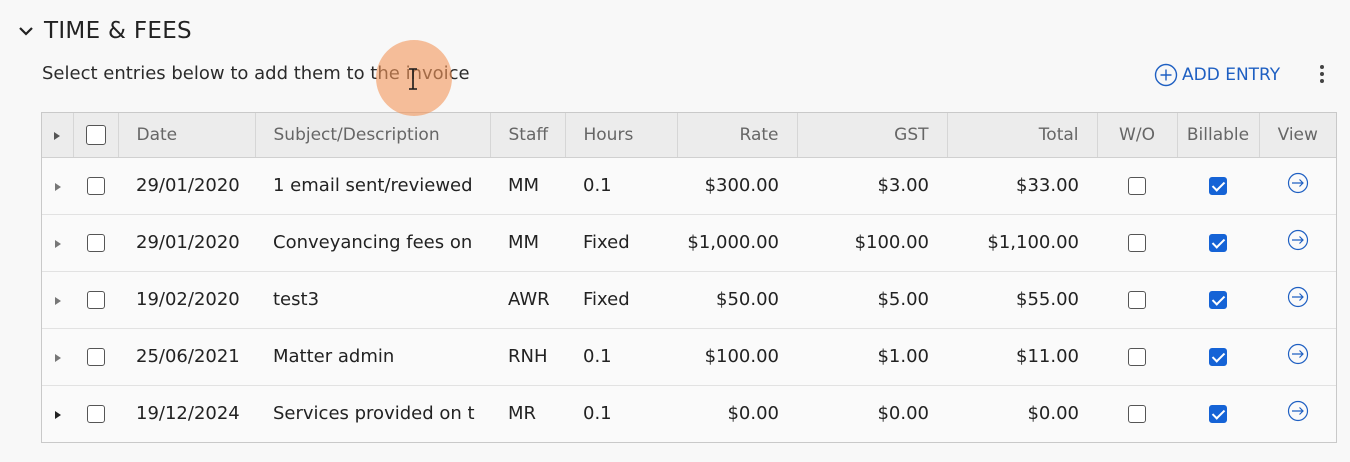 The width and height of the screenshot is (1350, 462). I want to click on expand-all-toggle, so click(58, 135).